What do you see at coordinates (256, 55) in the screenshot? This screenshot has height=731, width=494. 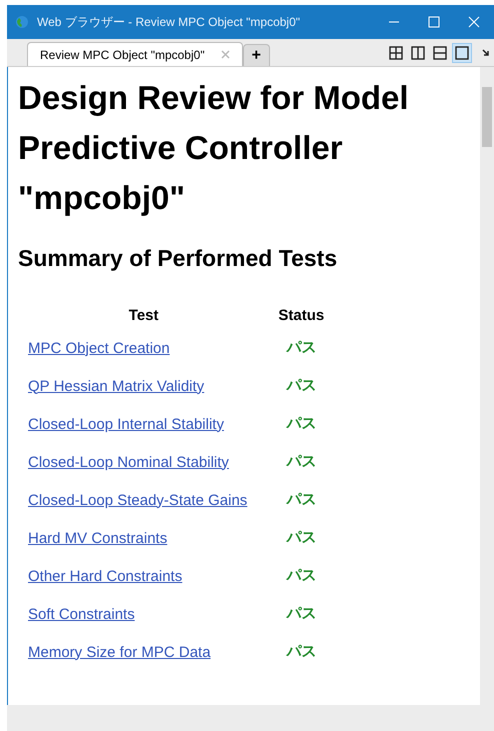 I see `new-tab-button: +` at bounding box center [256, 55].